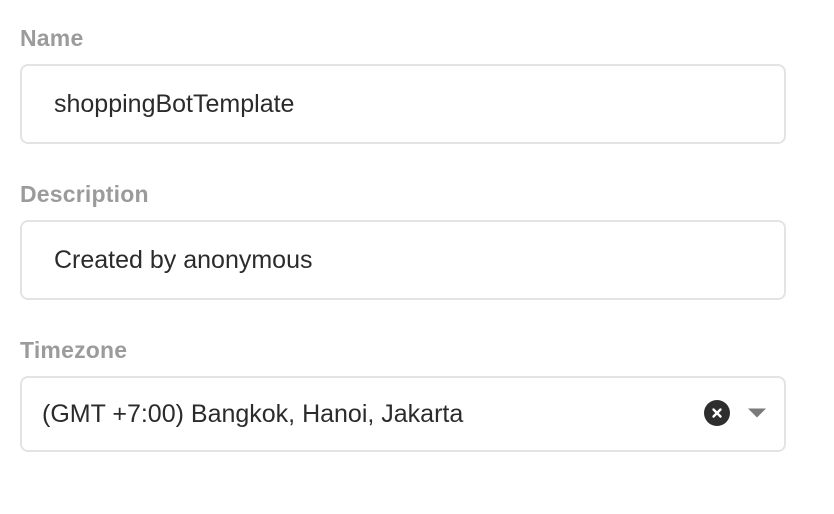  What do you see at coordinates (411, 260) in the screenshot?
I see `description-input` at bounding box center [411, 260].